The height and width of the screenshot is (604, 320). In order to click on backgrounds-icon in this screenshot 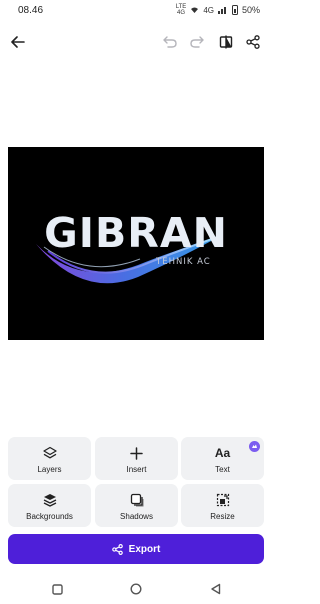, I will do `click(49, 500)`.